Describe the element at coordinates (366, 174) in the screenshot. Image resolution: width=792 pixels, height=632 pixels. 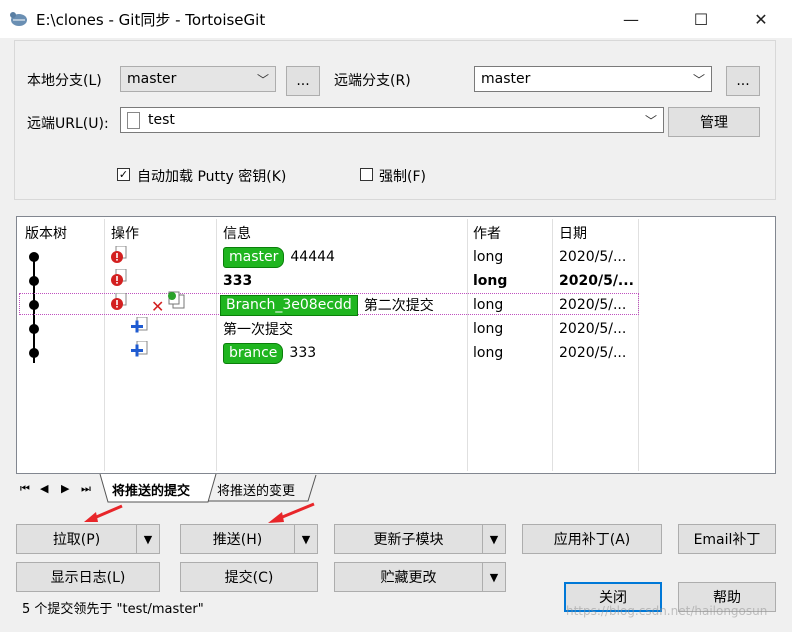
I see `force-checkbox` at that location.